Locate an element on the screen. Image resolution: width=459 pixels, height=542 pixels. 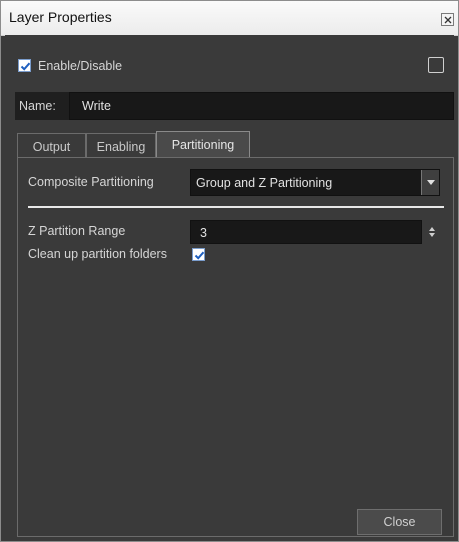
cleanup-folders-checkbox is located at coordinates (198, 254).